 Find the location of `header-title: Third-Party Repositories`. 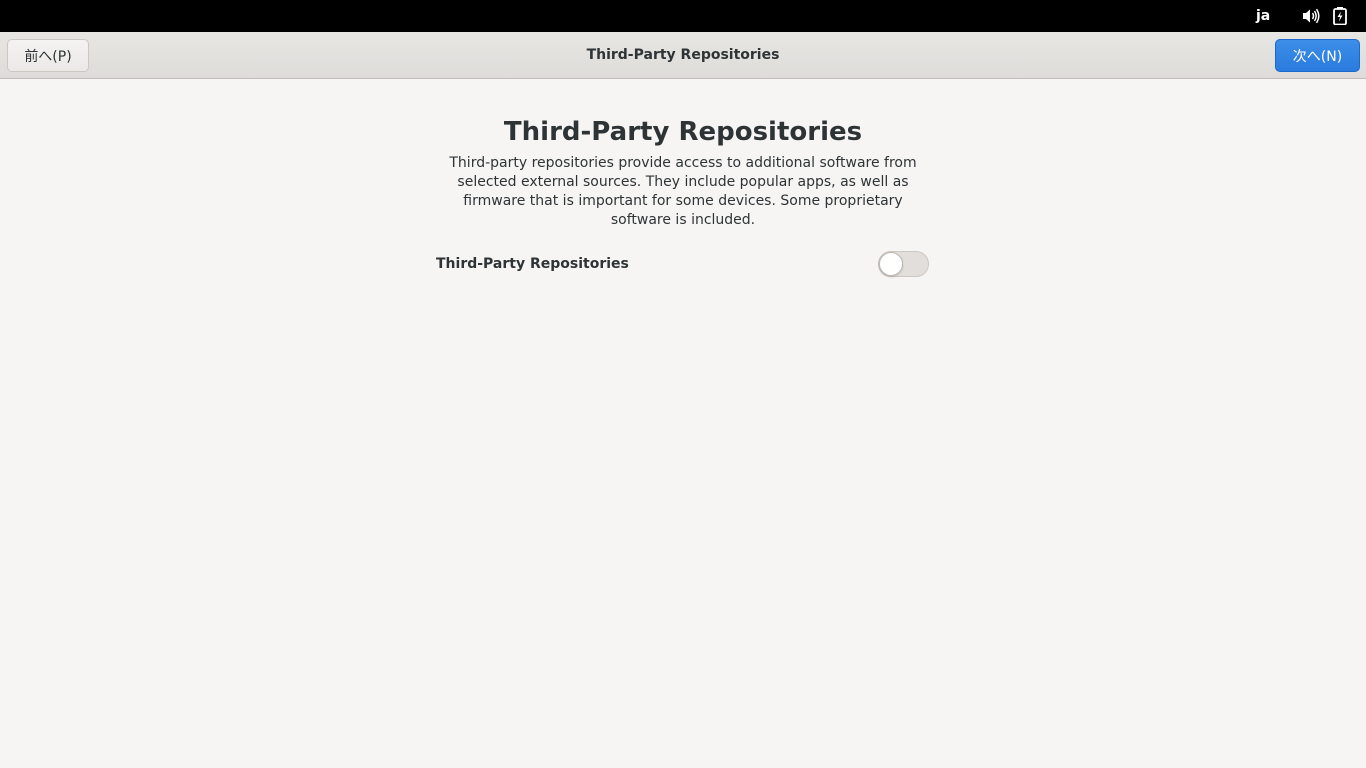

header-title: Third-Party Repositories is located at coordinates (683, 55).